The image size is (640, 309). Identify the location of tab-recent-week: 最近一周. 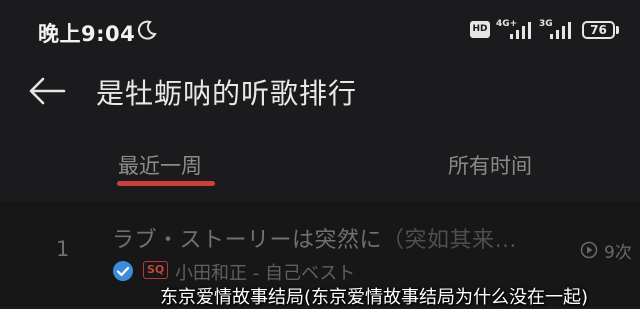
(160, 165).